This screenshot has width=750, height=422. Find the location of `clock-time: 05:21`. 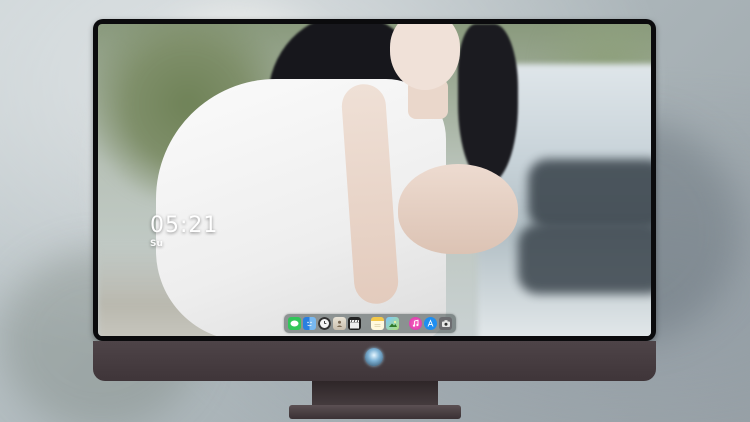

clock-time: 05:21 is located at coordinates (184, 225).